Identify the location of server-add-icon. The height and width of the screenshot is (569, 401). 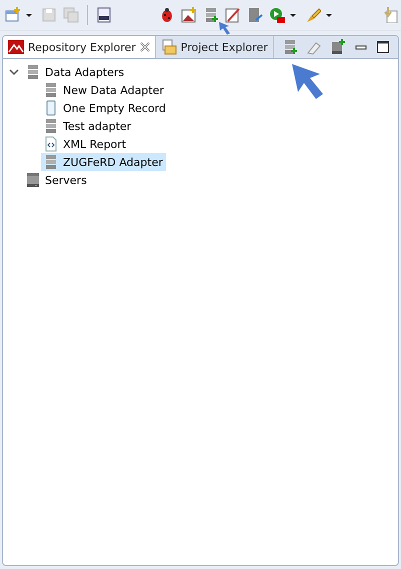
(338, 47).